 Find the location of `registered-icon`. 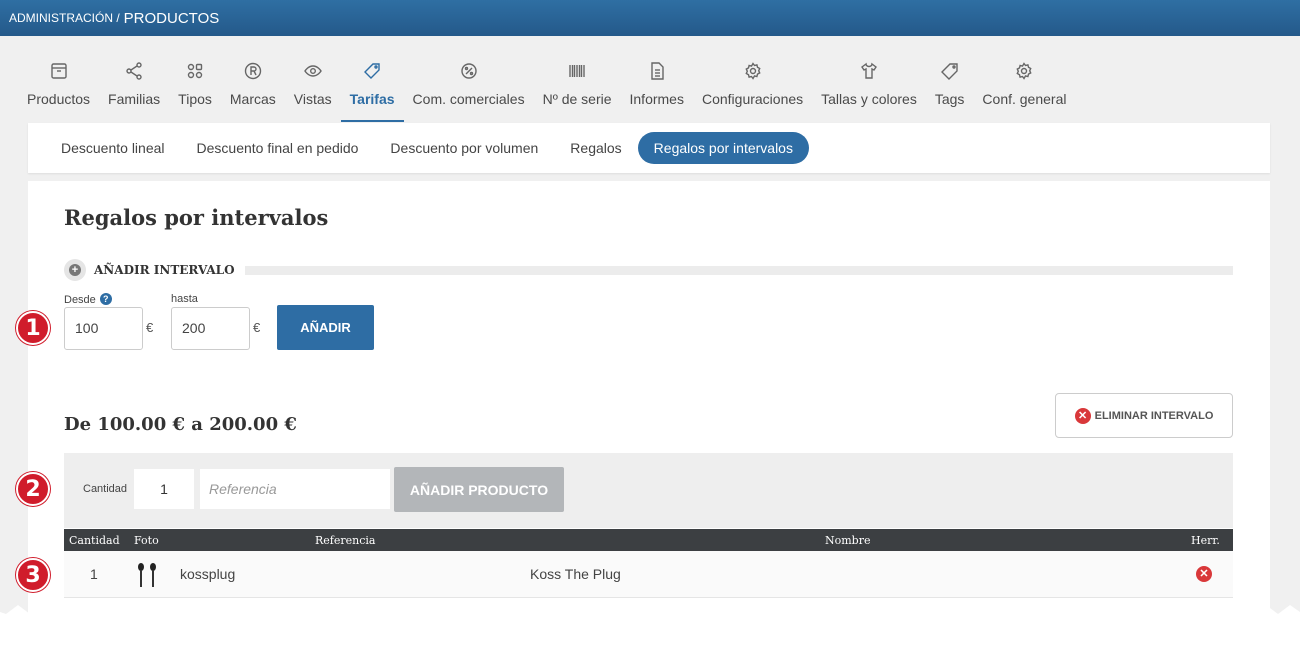

registered-icon is located at coordinates (253, 71).